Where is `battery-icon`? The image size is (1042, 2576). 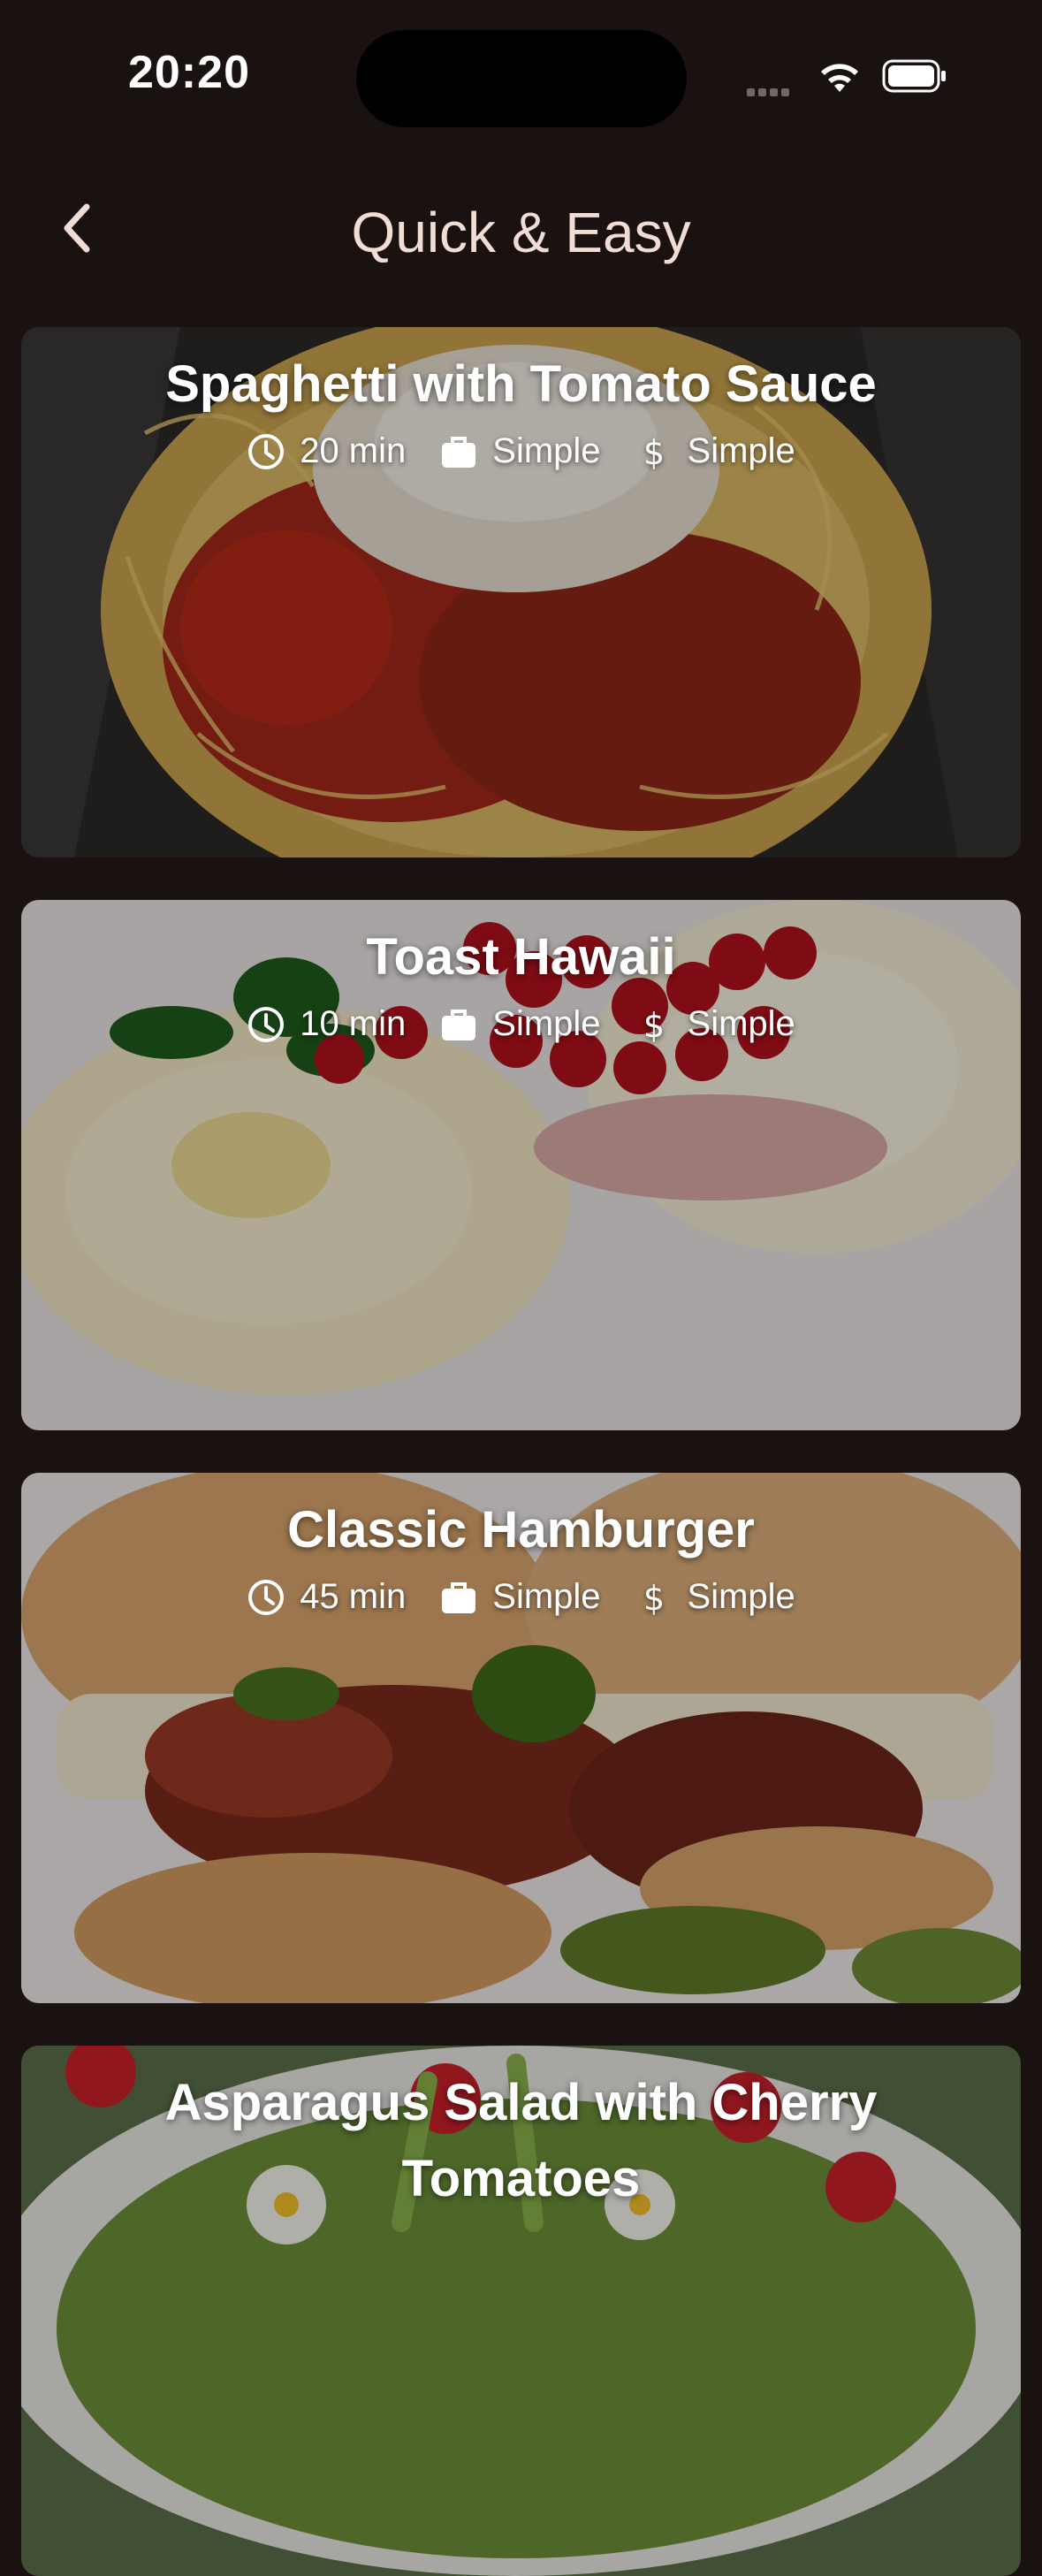
battery-icon is located at coordinates (914, 76).